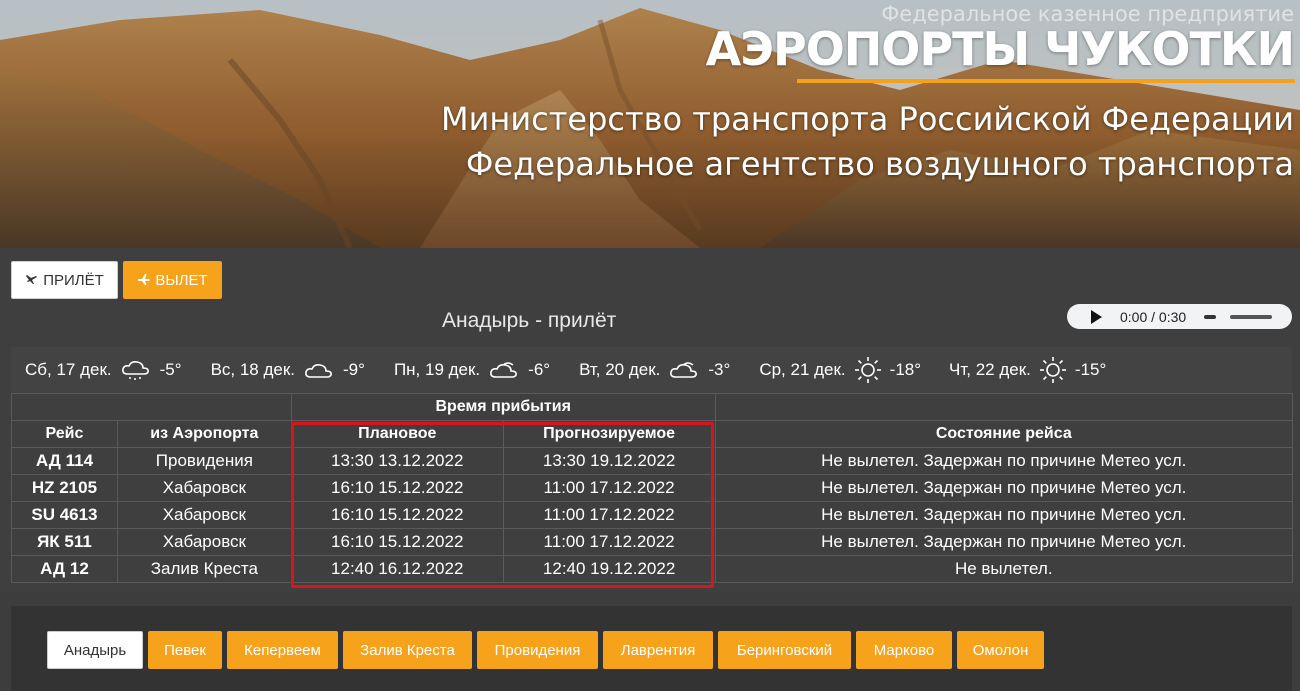 The width and height of the screenshot is (1300, 691). Describe the element at coordinates (64, 542) in the screenshot. I see `flight-number: ЯК 511` at that location.